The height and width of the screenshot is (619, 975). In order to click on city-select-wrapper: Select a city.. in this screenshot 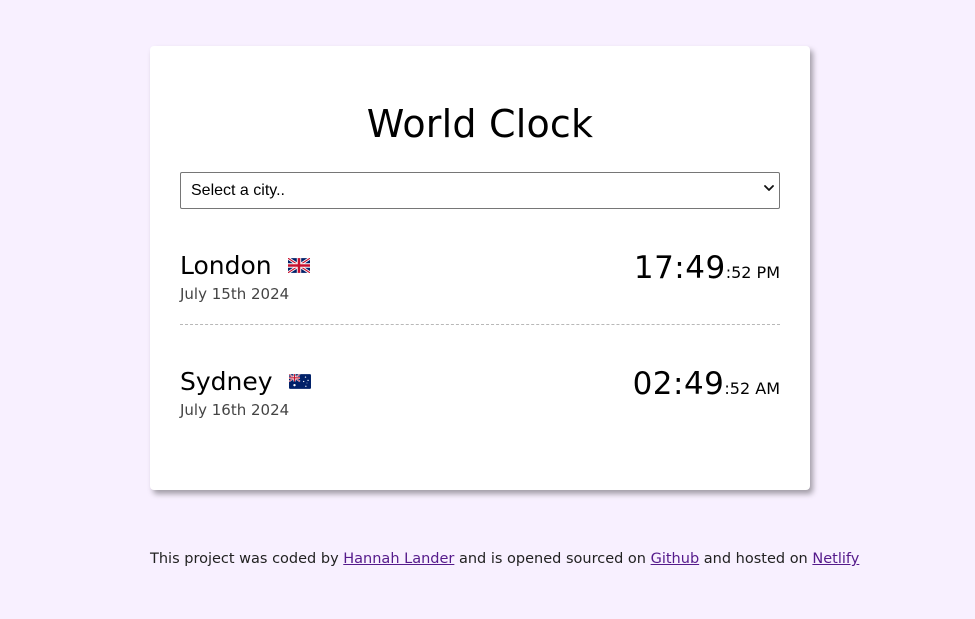, I will do `click(480, 190)`.